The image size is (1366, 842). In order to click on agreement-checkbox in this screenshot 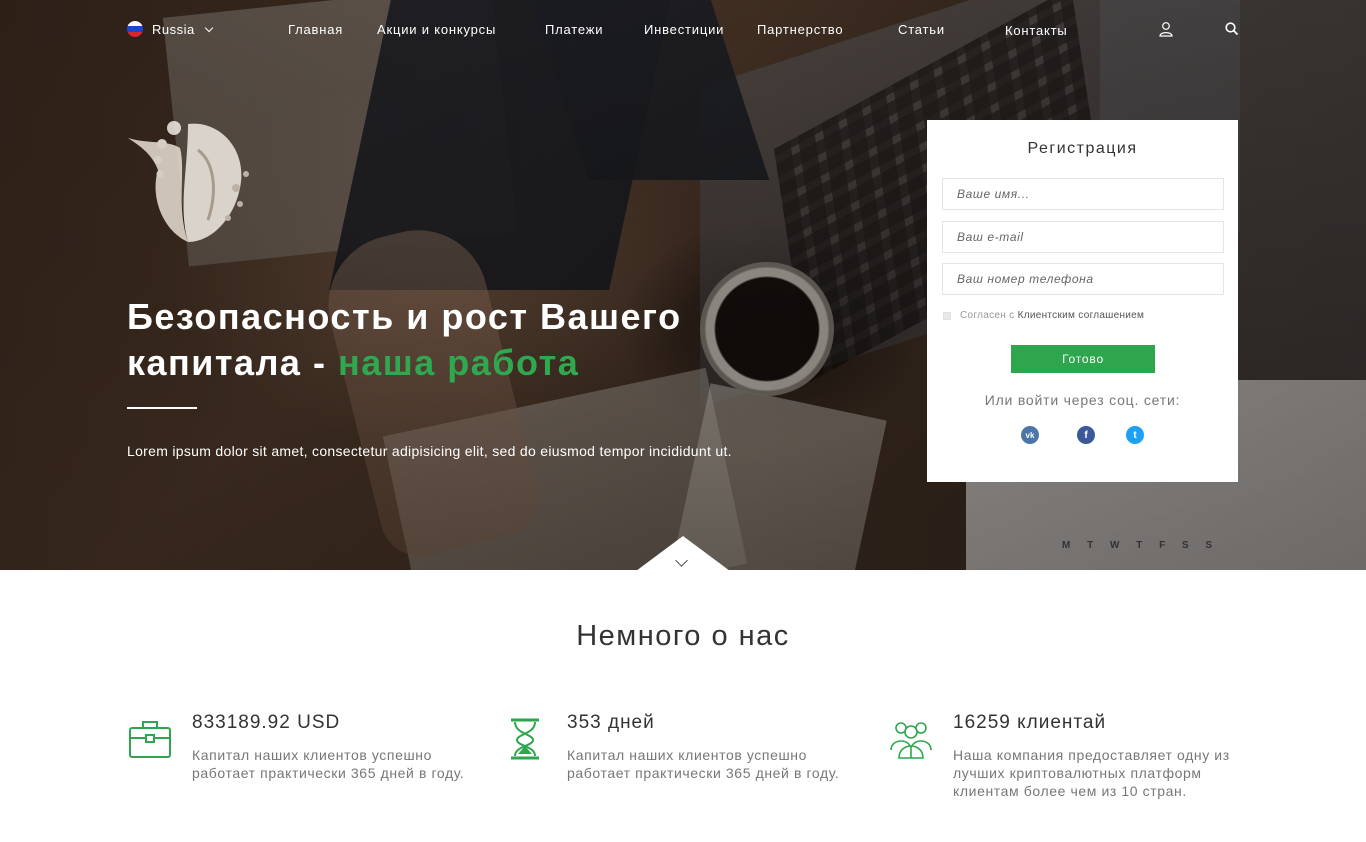, I will do `click(947, 315)`.